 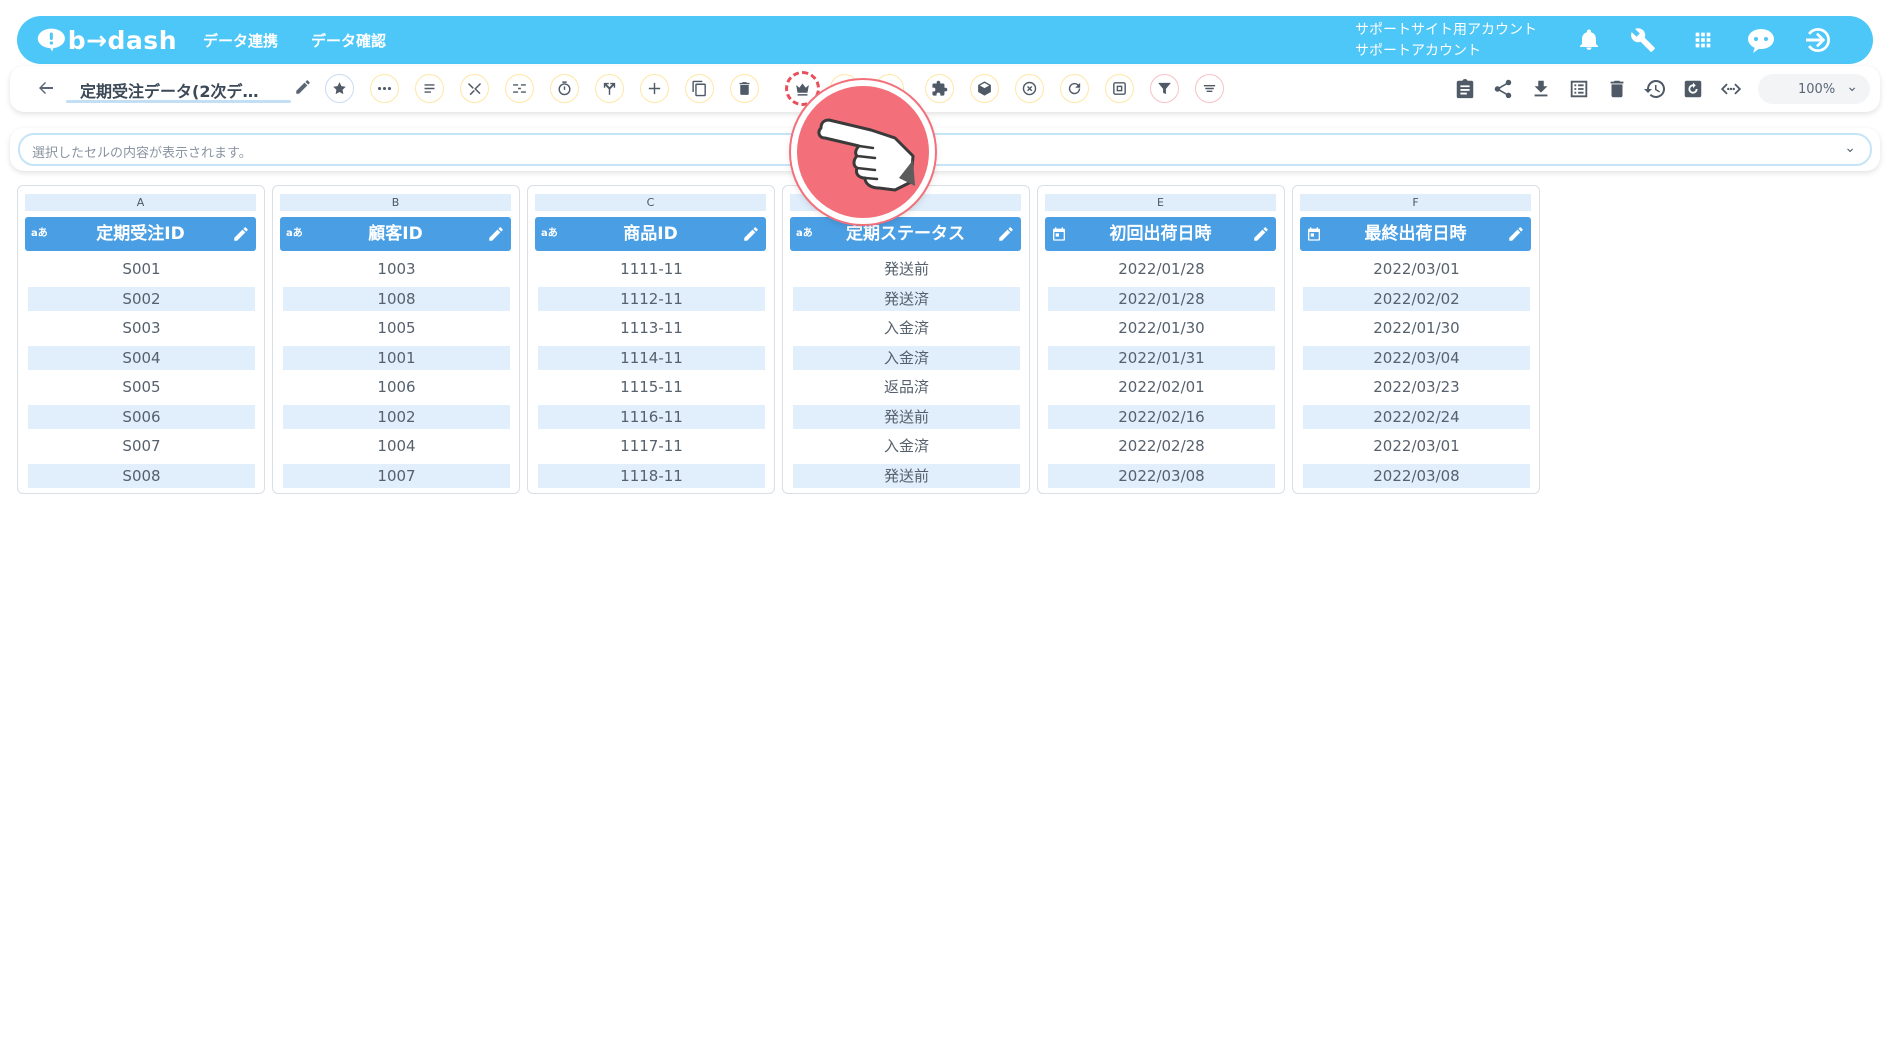 What do you see at coordinates (906, 387) in the screenshot?
I see `table-cell: 返品済` at bounding box center [906, 387].